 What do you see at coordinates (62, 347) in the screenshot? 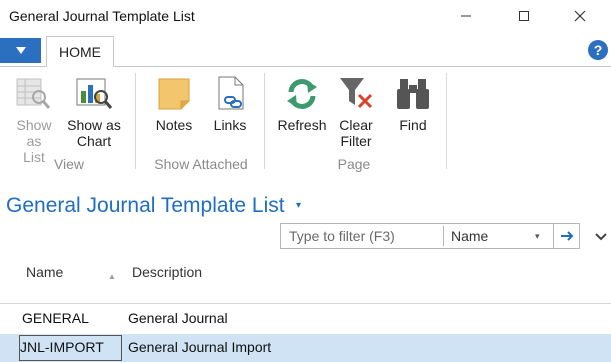
I see `cell-name: JNL-IMPORT` at bounding box center [62, 347].